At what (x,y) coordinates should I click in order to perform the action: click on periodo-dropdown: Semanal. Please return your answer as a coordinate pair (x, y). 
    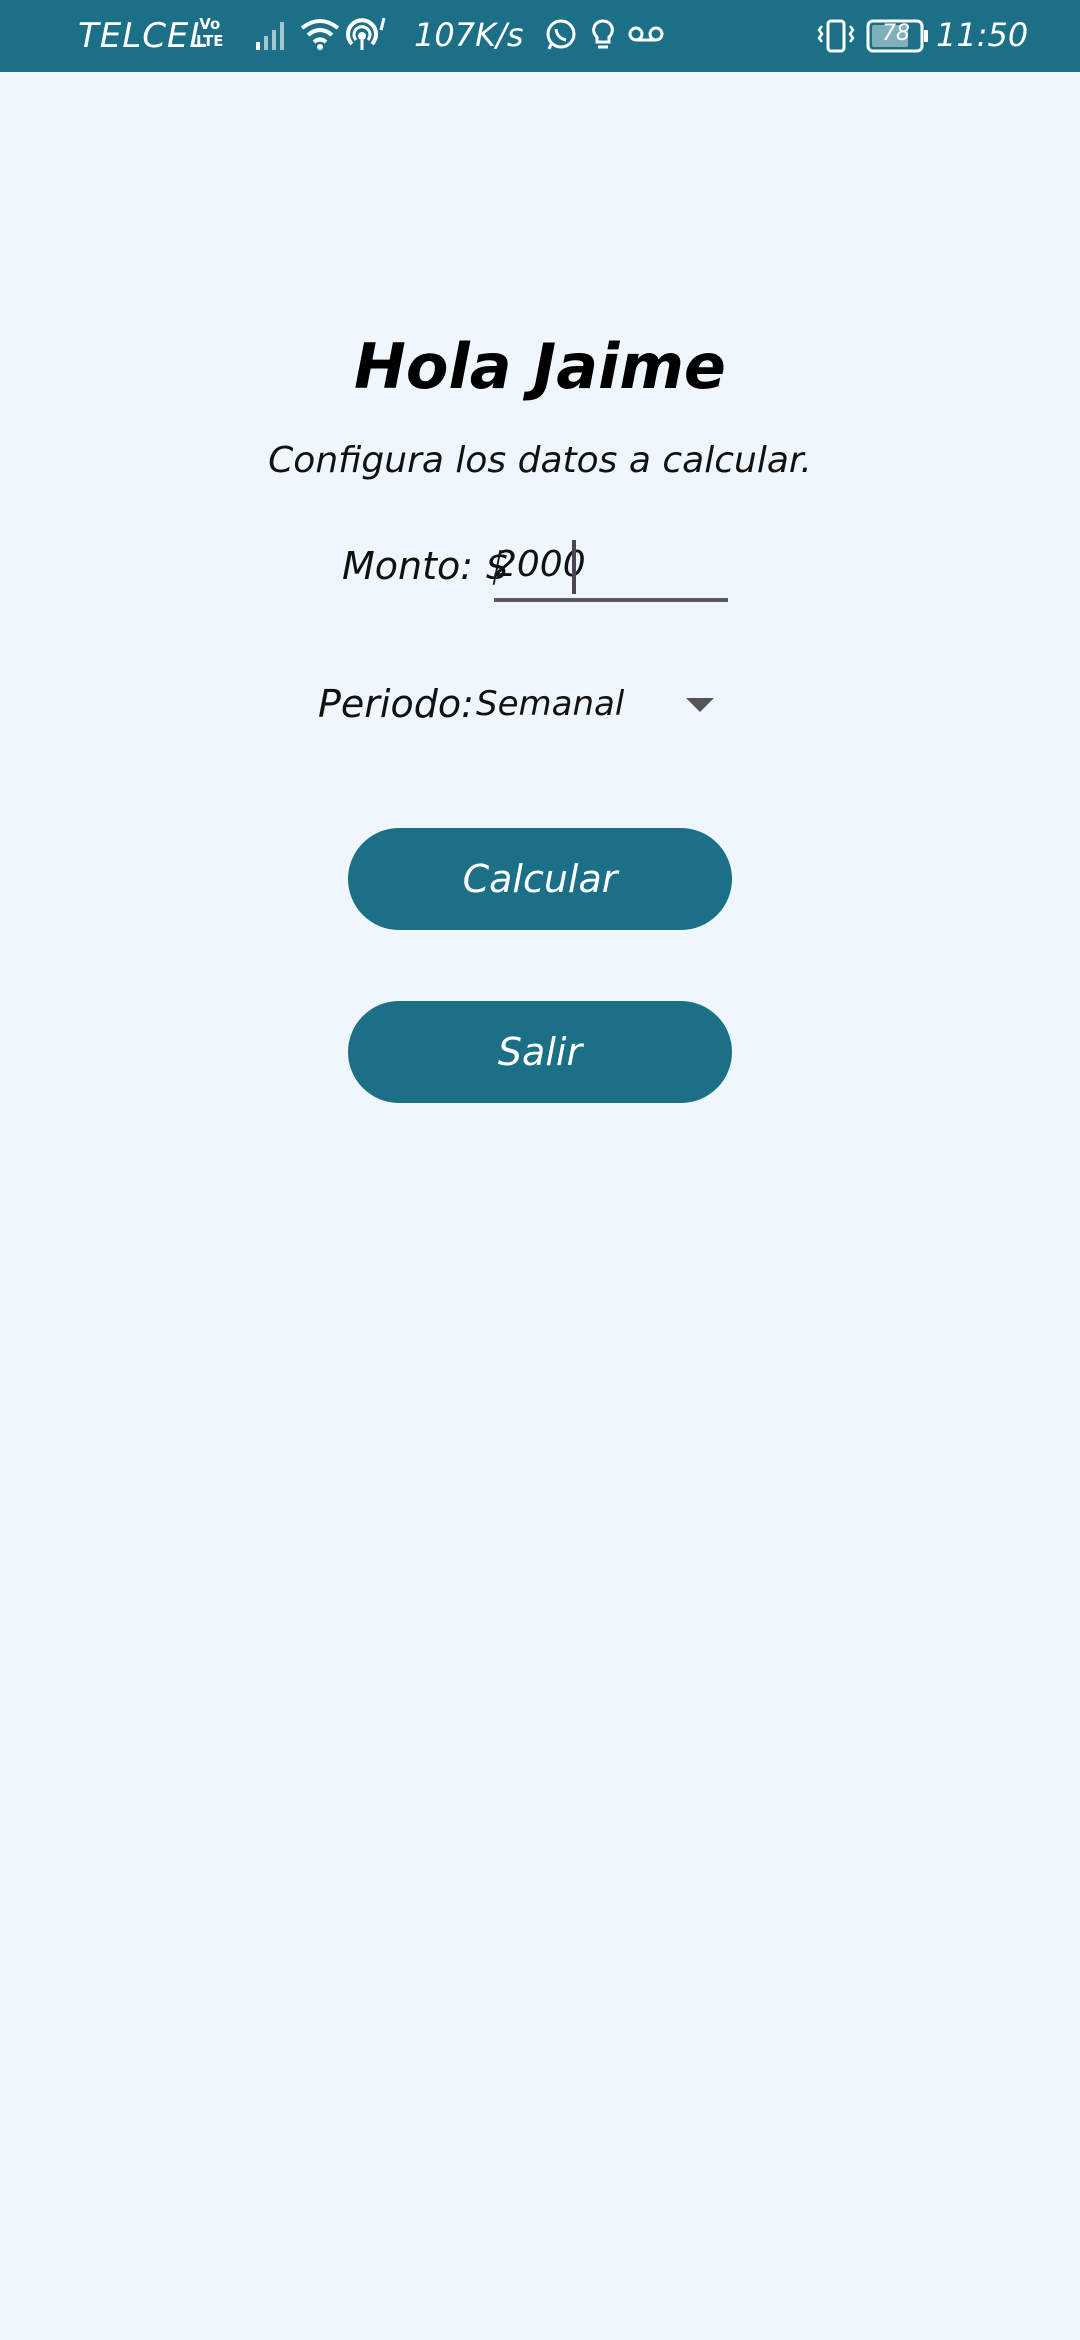
    Looking at the image, I should click on (597, 706).